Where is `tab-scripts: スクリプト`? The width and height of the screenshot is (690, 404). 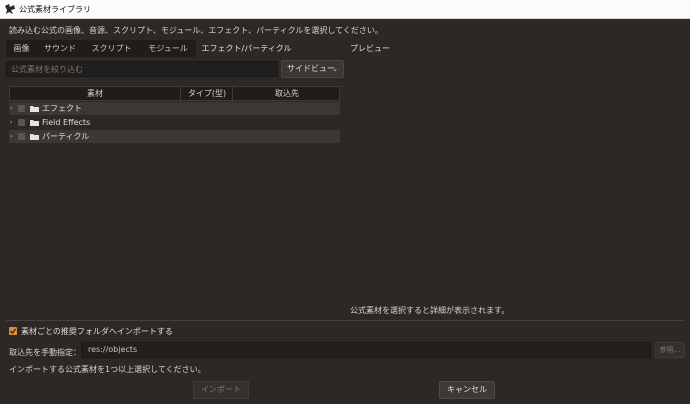 tab-scripts: スクリプト is located at coordinates (111, 48).